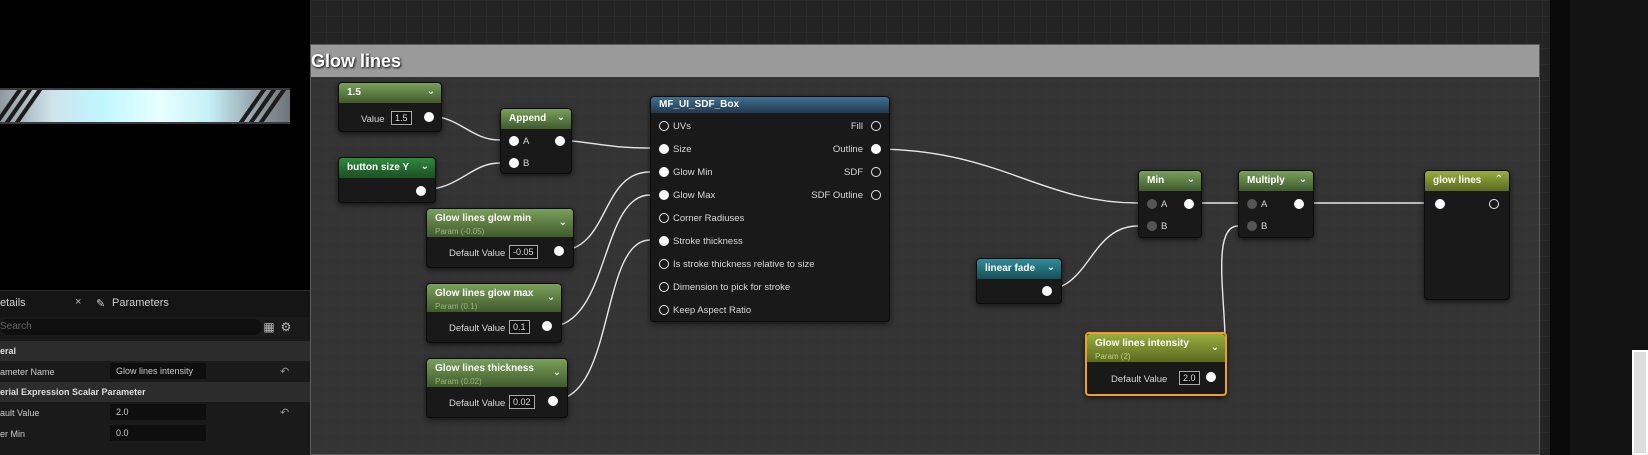 This screenshot has width=1648, height=455. What do you see at coordinates (131, 327) in the screenshot?
I see `search-input: Search` at bounding box center [131, 327].